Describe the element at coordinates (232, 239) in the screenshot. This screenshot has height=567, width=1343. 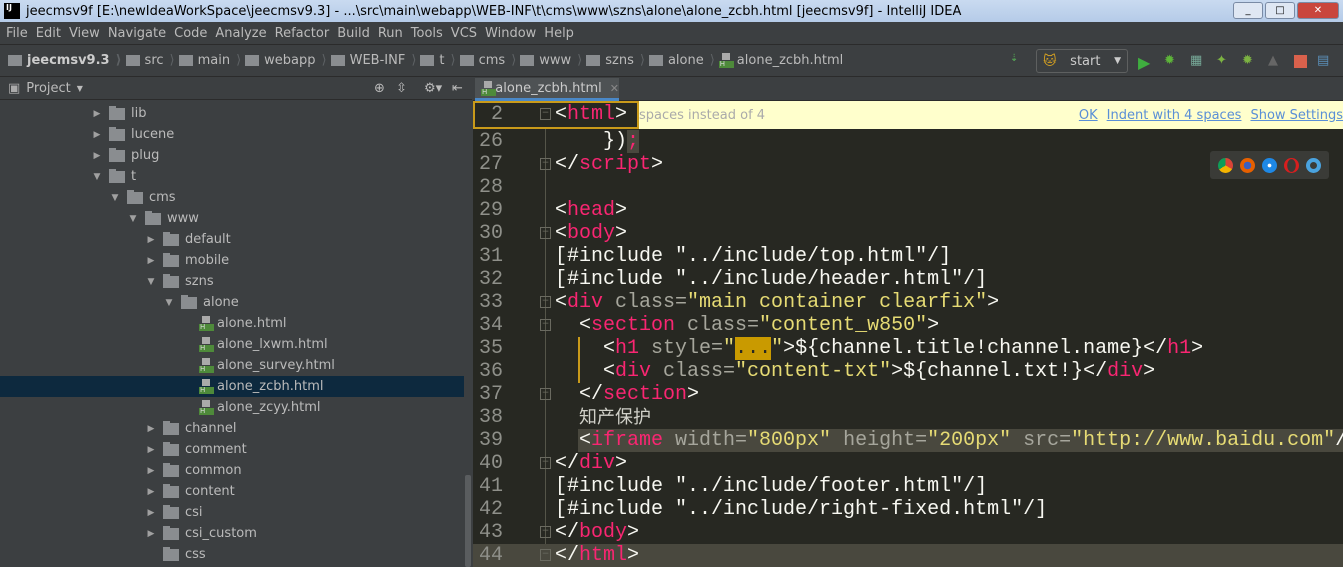
I see `tree-folder-item: ▶ default` at that location.